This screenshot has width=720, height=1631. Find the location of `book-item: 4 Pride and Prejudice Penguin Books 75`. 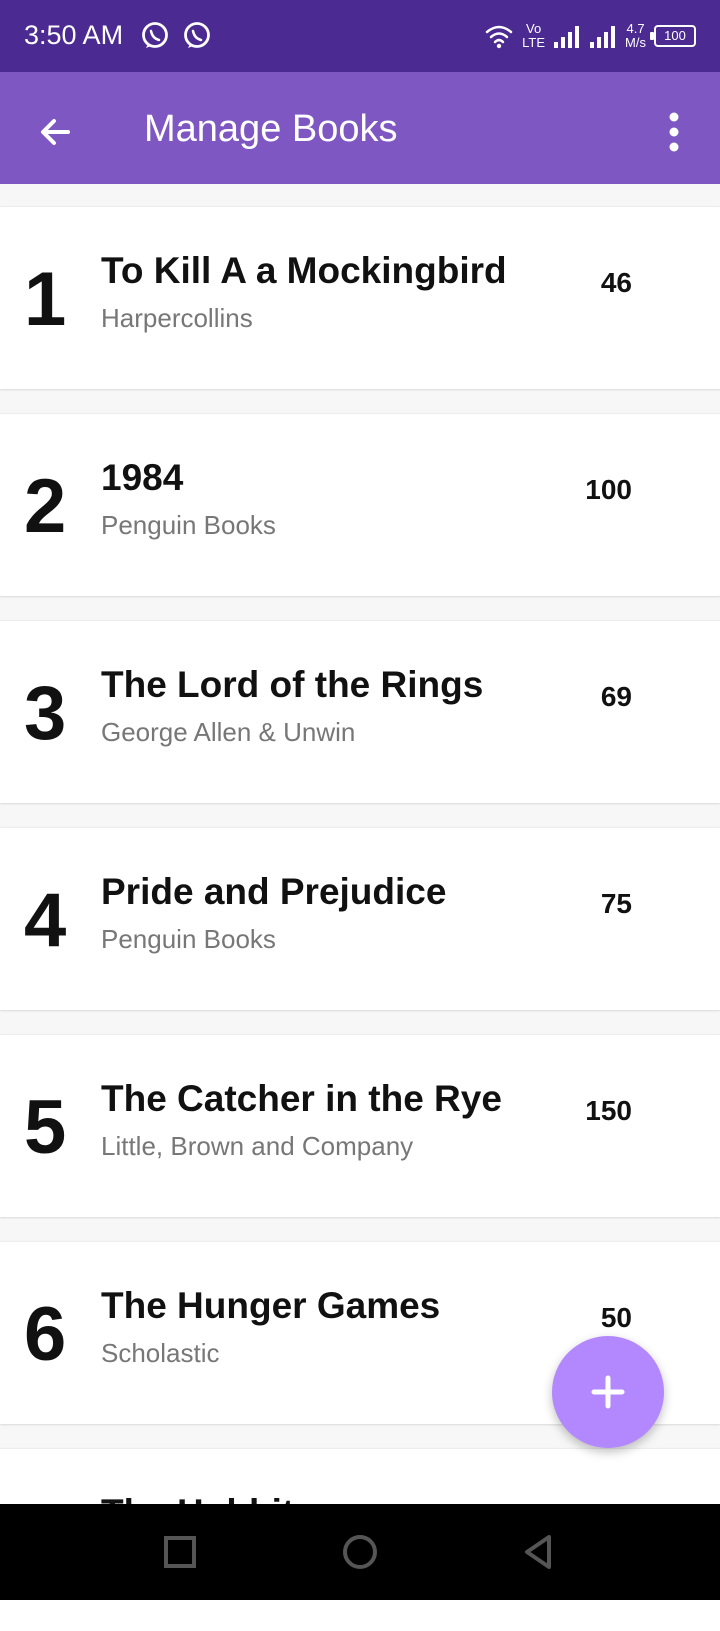

book-item: 4 Pride and Prejudice Penguin Books 75 is located at coordinates (360, 918).